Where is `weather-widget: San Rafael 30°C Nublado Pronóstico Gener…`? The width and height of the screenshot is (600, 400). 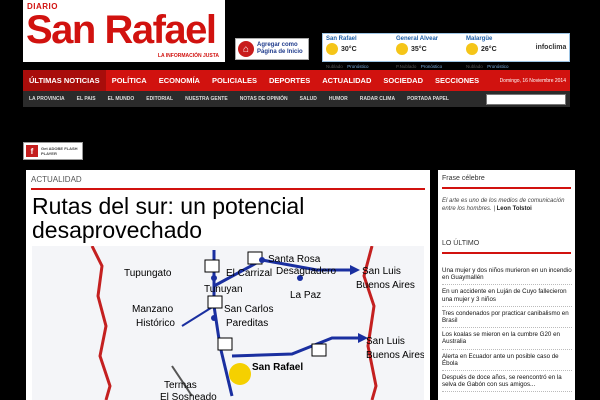
weather-widget: San Rafael 30°C Nublado Pronóstico Gener… is located at coordinates (446, 51).